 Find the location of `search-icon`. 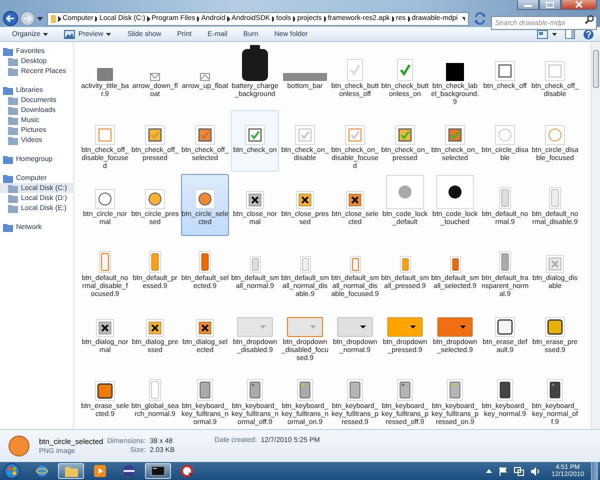

search-icon is located at coordinates (589, 19).